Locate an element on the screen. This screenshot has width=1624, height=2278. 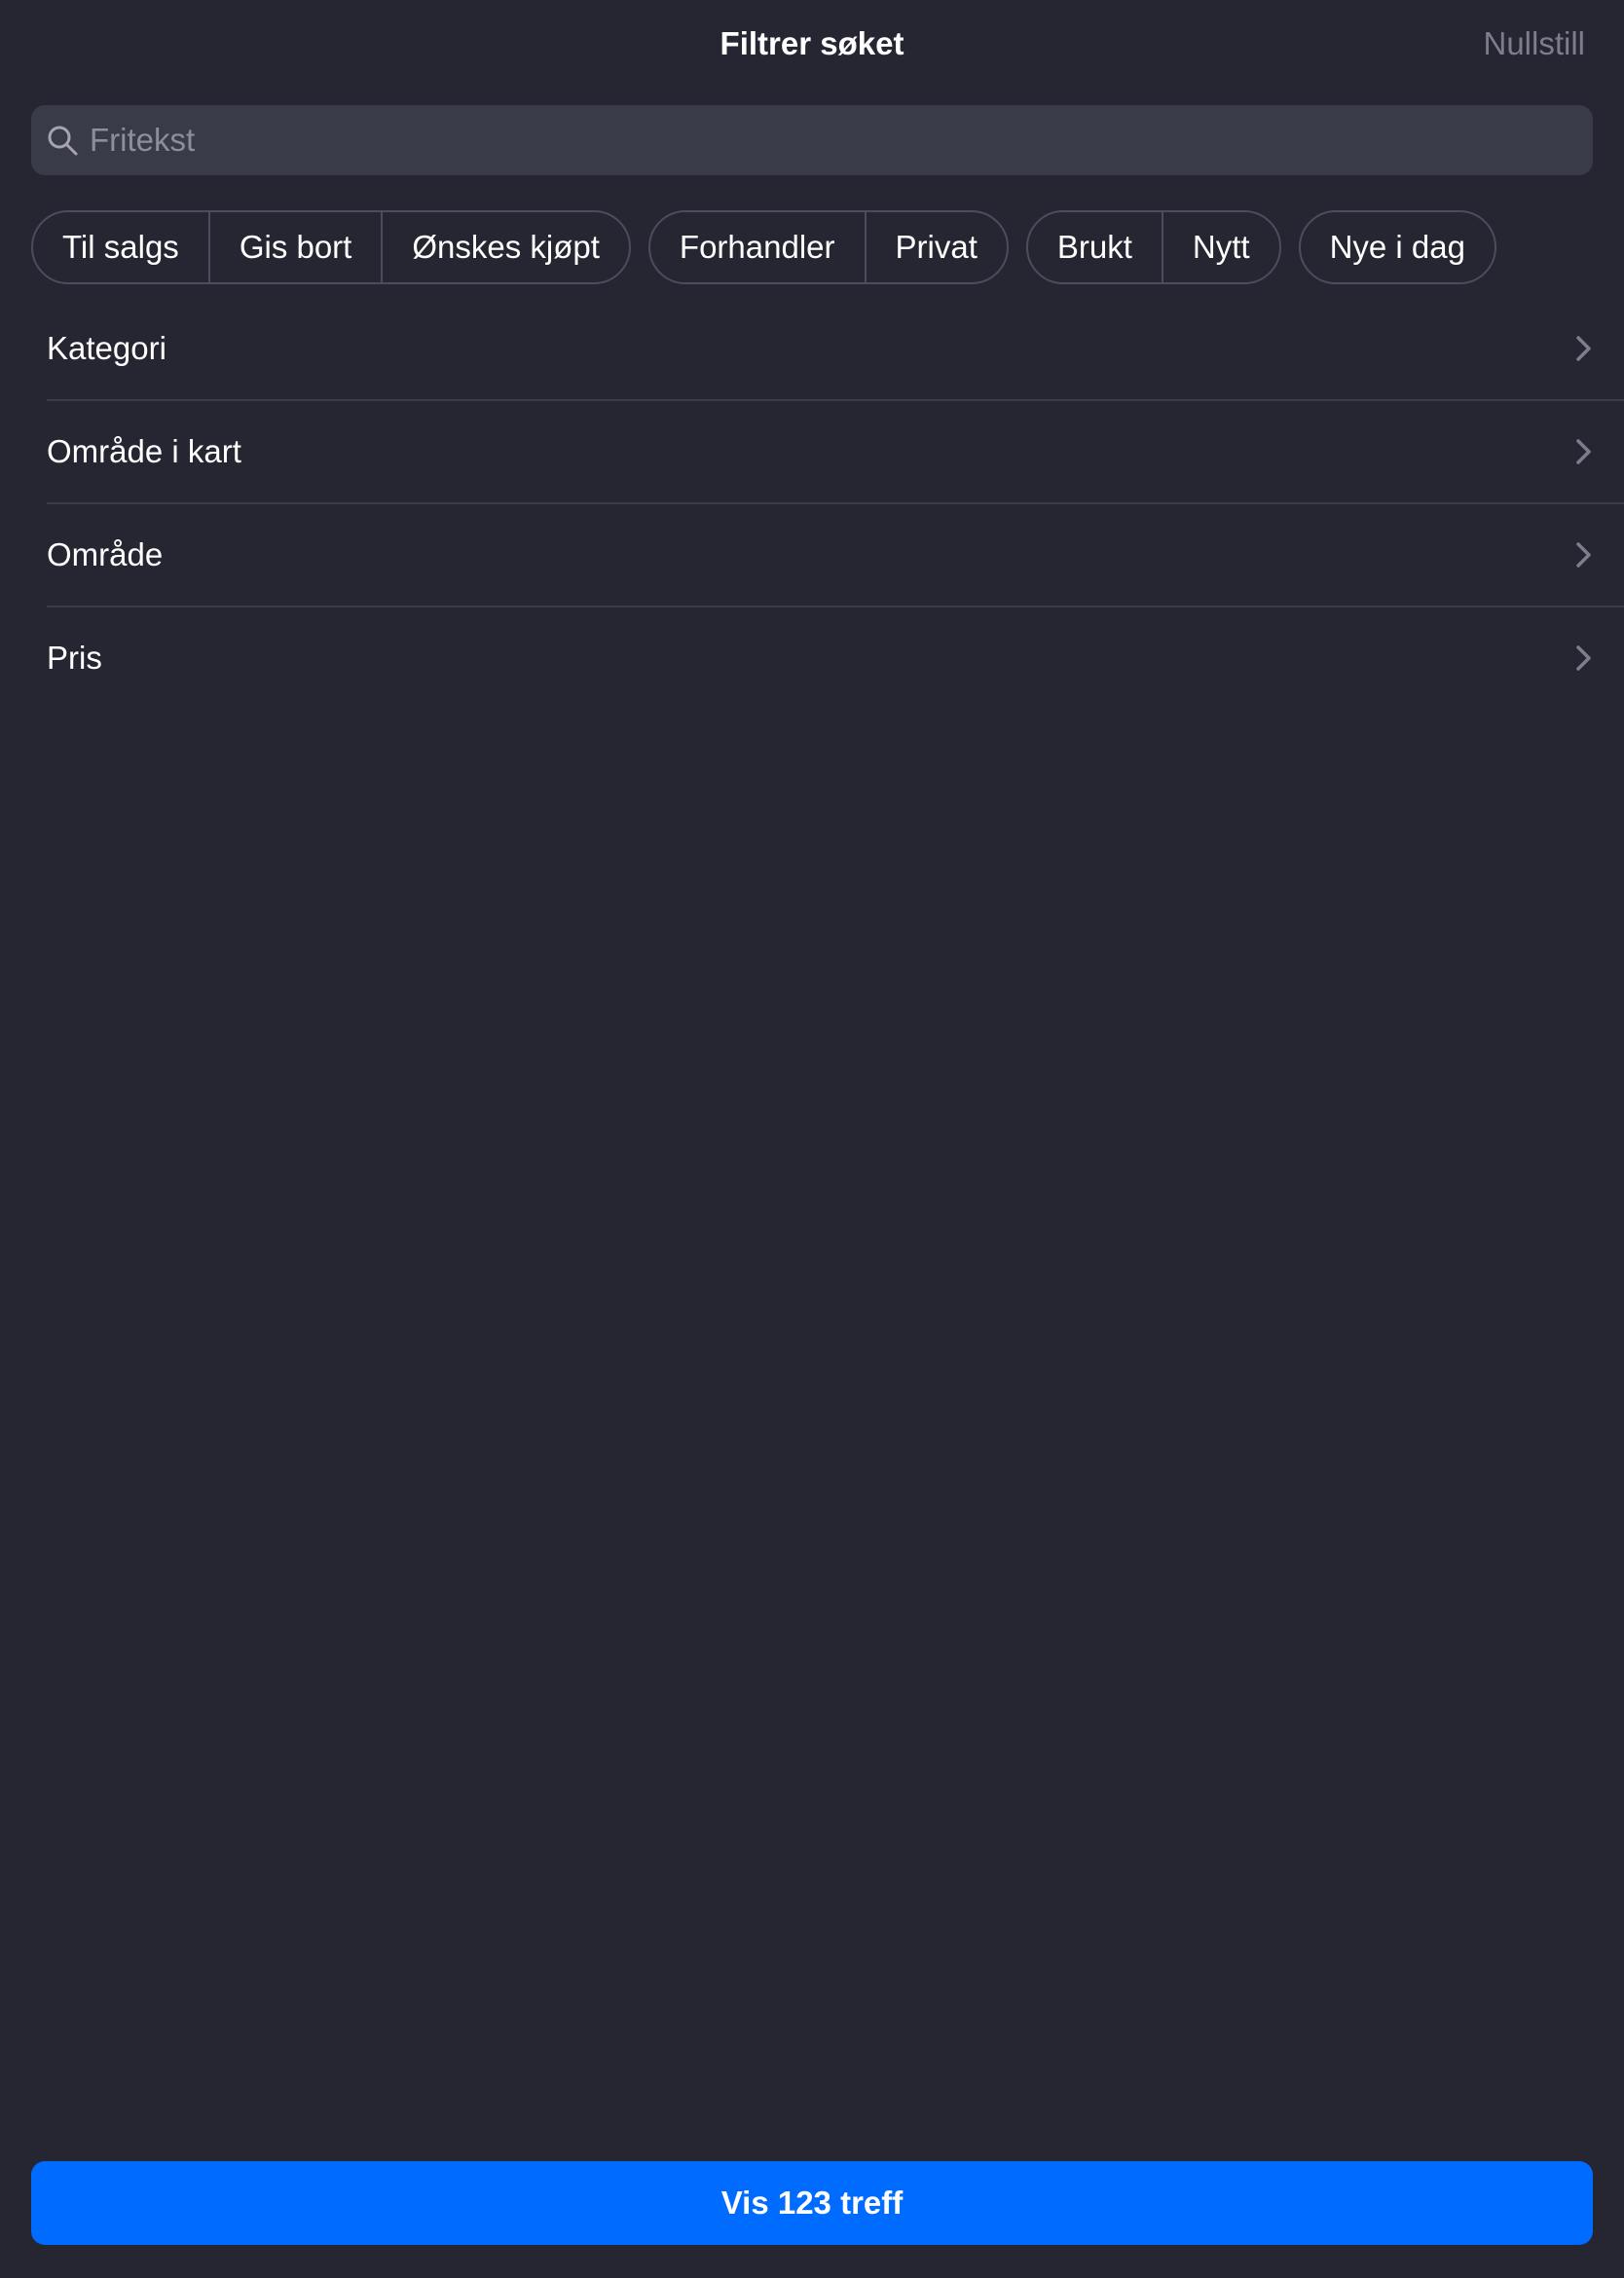
chip-nytt: Nytt is located at coordinates (1221, 247).